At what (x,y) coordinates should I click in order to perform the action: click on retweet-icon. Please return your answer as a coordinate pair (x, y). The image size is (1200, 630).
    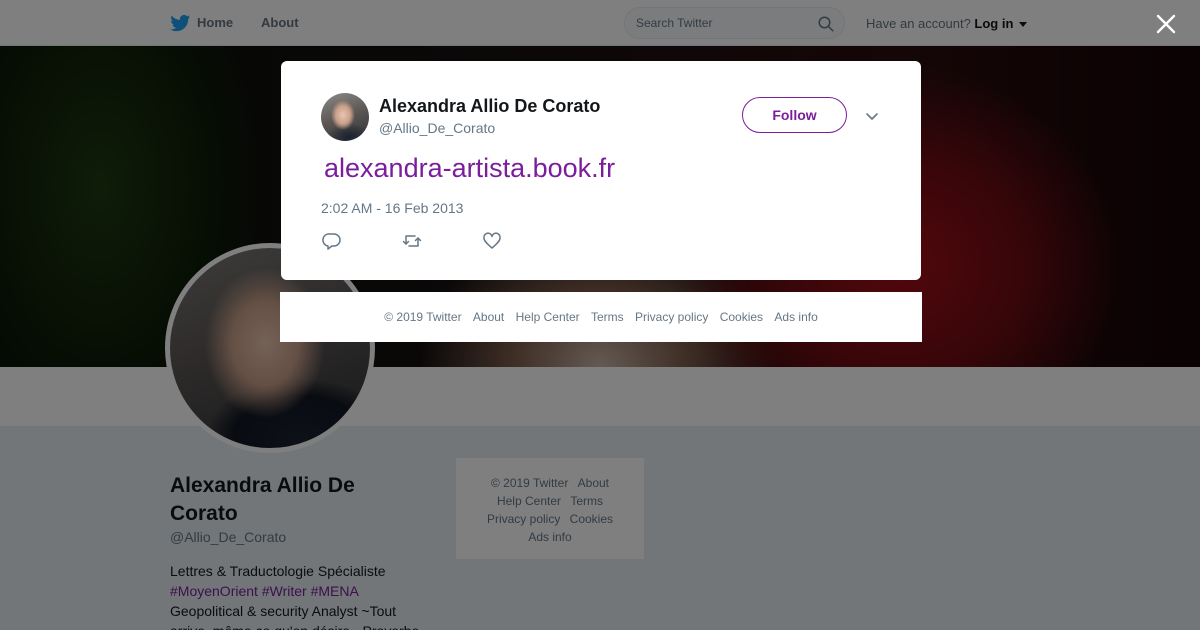
    Looking at the image, I should click on (412, 241).